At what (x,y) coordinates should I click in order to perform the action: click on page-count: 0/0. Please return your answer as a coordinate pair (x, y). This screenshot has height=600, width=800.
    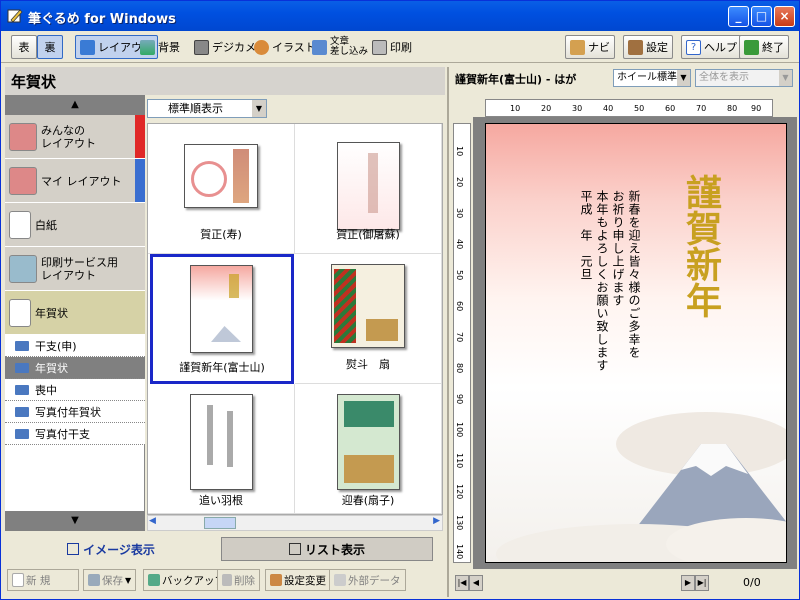
    Looking at the image, I should click on (752, 582).